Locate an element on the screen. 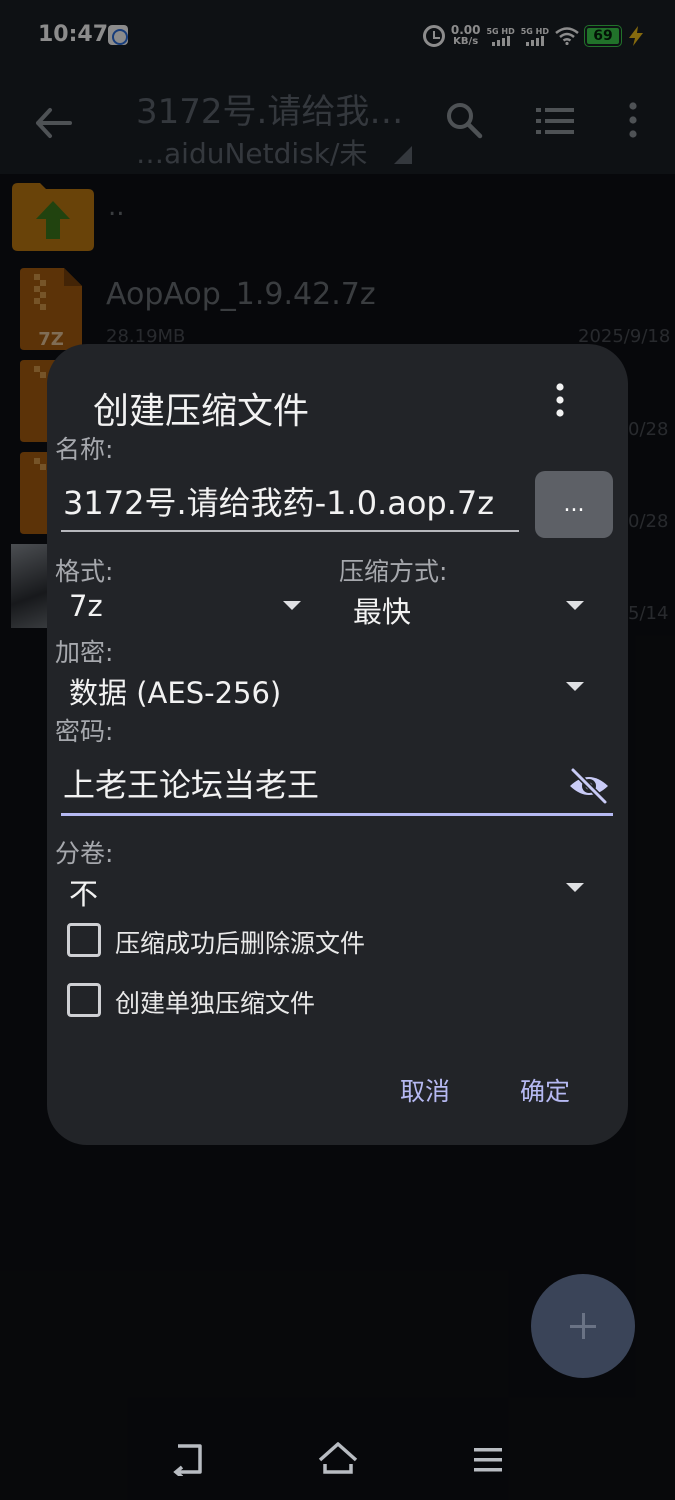 Image resolution: width=675 pixels, height=1500 pixels. dialog-title: 创建压缩文件 is located at coordinates (201, 411).